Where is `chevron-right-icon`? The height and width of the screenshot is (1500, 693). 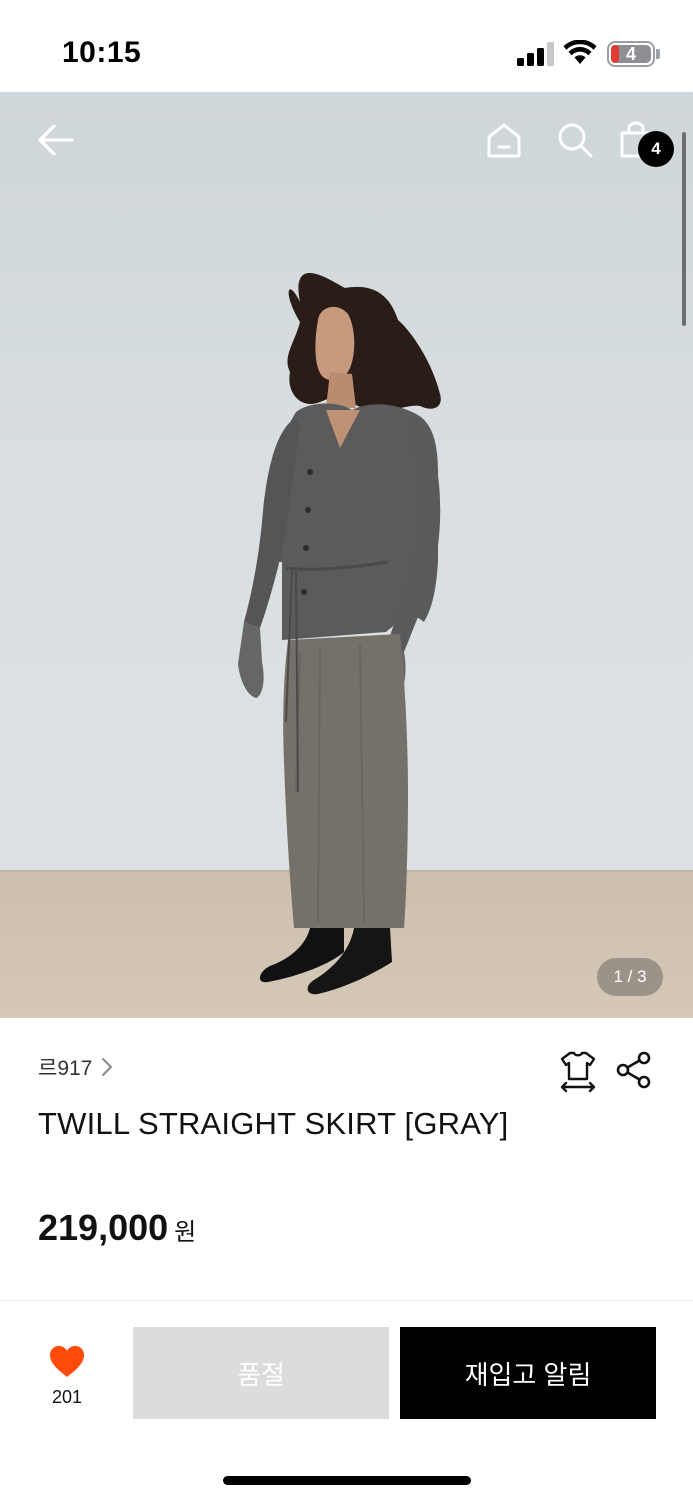 chevron-right-icon is located at coordinates (107, 1067).